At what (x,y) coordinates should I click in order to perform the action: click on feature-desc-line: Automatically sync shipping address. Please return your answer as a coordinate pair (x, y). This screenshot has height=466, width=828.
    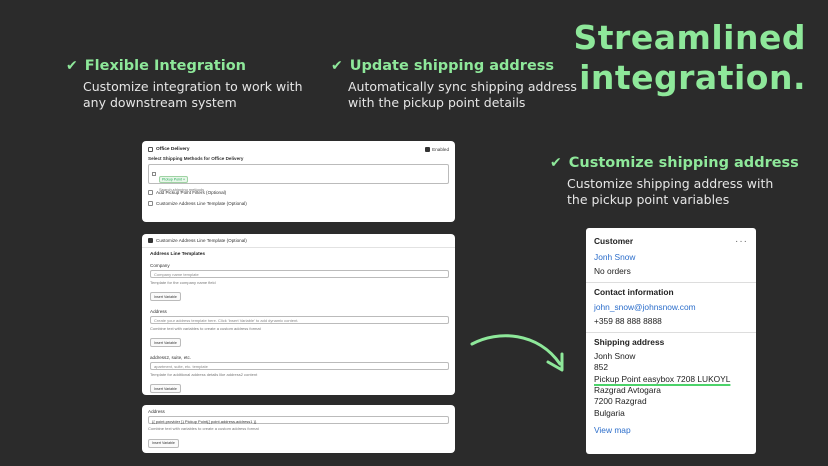
    Looking at the image, I should click on (462, 86).